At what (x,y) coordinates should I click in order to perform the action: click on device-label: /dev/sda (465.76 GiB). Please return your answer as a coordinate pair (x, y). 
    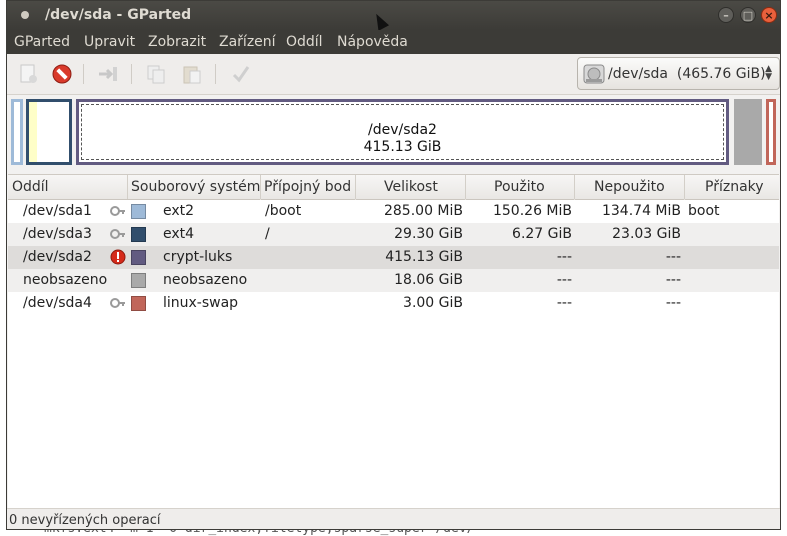
    Looking at the image, I should click on (687, 74).